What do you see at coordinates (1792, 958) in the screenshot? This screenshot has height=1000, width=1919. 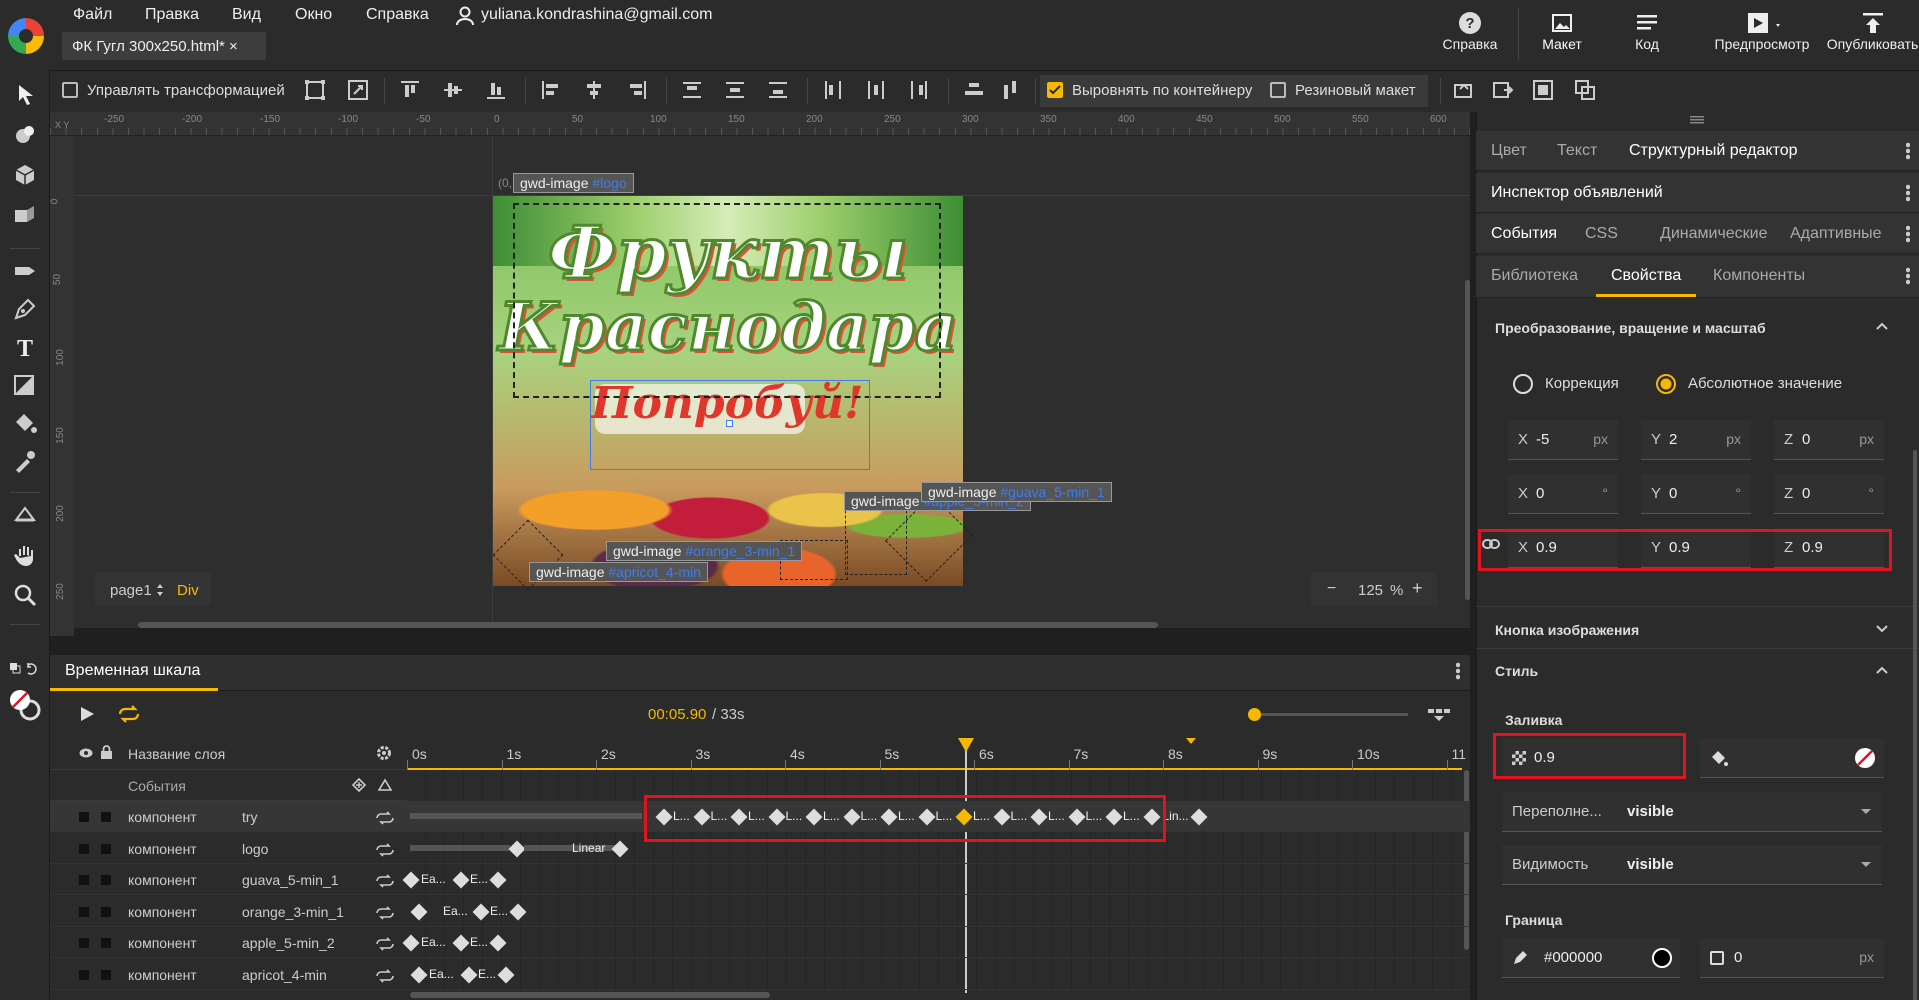 I see `border-width-field: 0 px` at bounding box center [1792, 958].